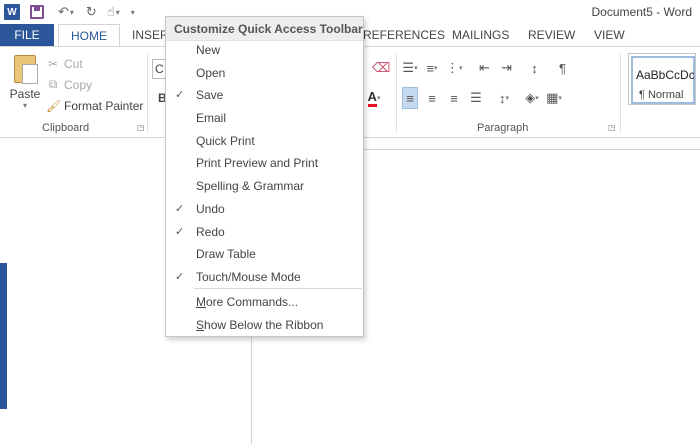 The image size is (700, 444). What do you see at coordinates (211, 72) in the screenshot?
I see `menu-item-label: Open` at bounding box center [211, 72].